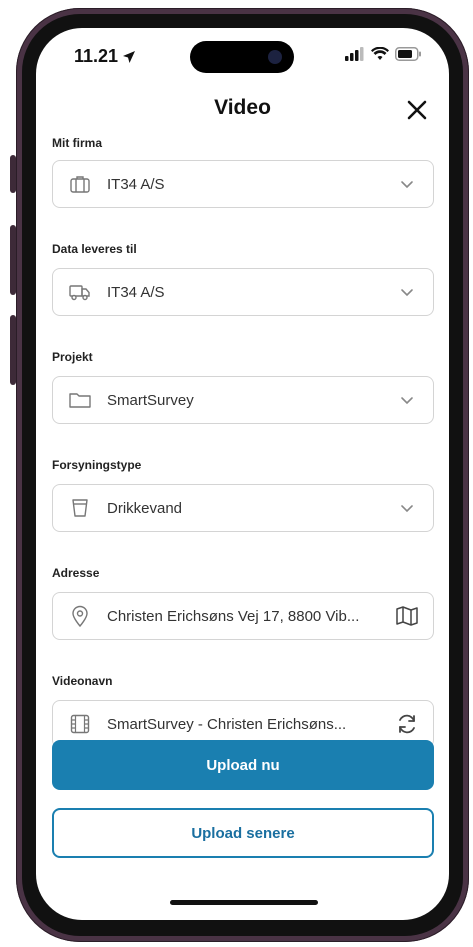 The width and height of the screenshot is (473, 947). What do you see at coordinates (145, 508) in the screenshot?
I see `supply-type-value: Drikkevand` at bounding box center [145, 508].